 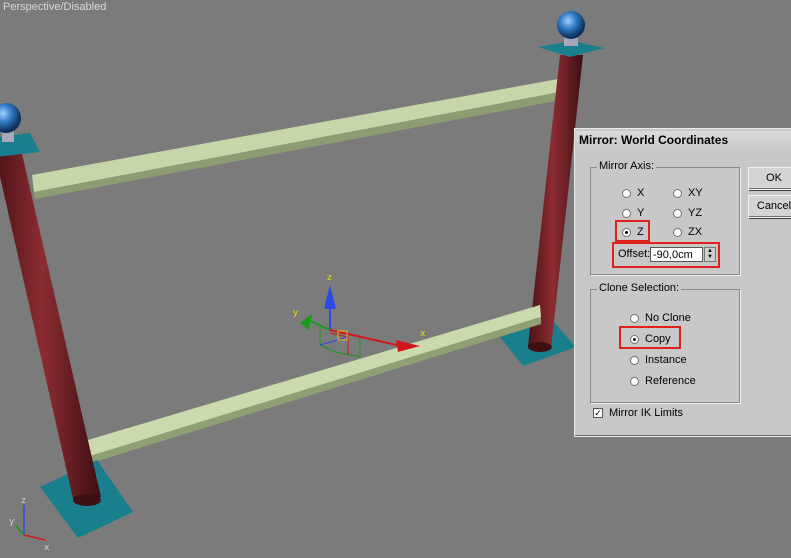 I want to click on axis-option-xy: XY, so click(x=688, y=193).